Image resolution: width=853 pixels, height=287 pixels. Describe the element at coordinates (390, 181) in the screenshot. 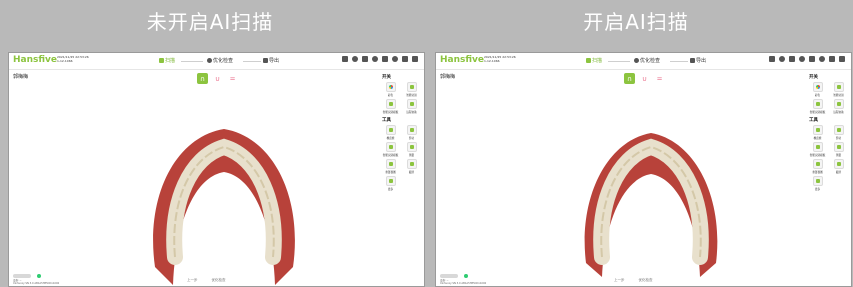

I see `more-icon` at that location.